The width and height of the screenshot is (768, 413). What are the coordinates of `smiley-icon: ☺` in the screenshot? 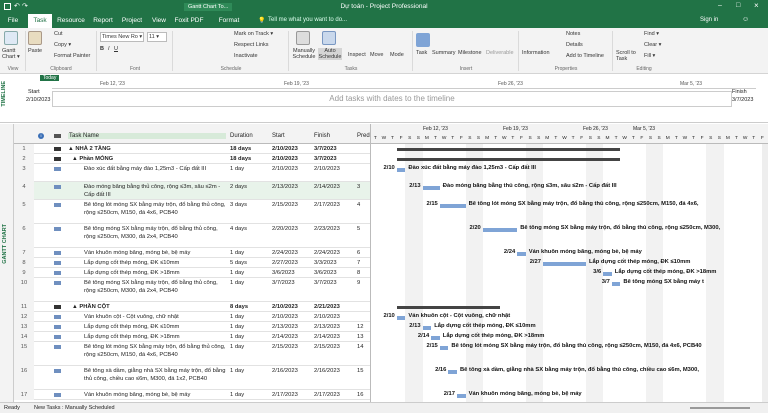 It's located at (745, 19).